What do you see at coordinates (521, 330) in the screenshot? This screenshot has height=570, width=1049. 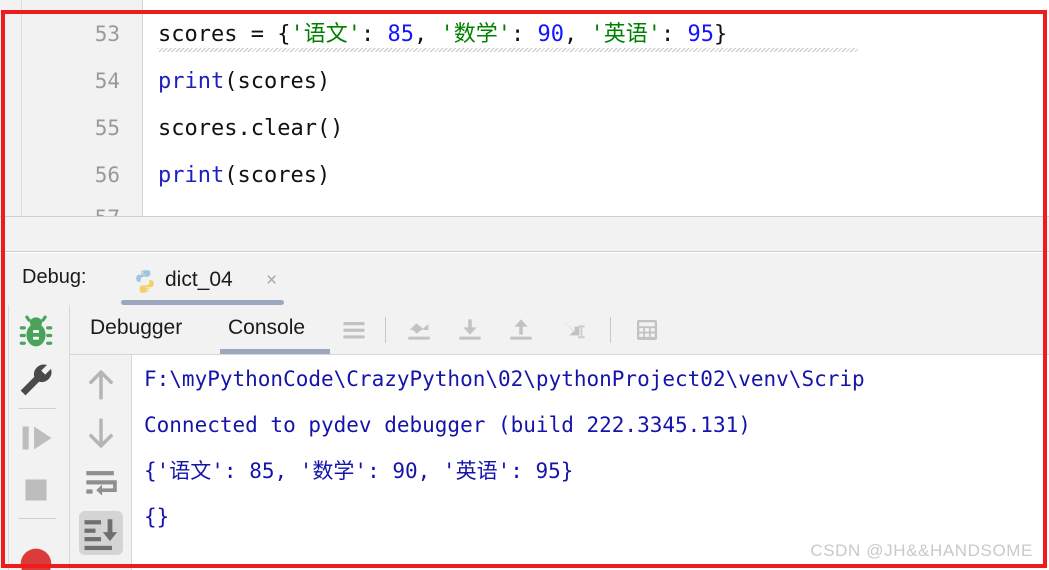 I see `step-out-icon` at bounding box center [521, 330].